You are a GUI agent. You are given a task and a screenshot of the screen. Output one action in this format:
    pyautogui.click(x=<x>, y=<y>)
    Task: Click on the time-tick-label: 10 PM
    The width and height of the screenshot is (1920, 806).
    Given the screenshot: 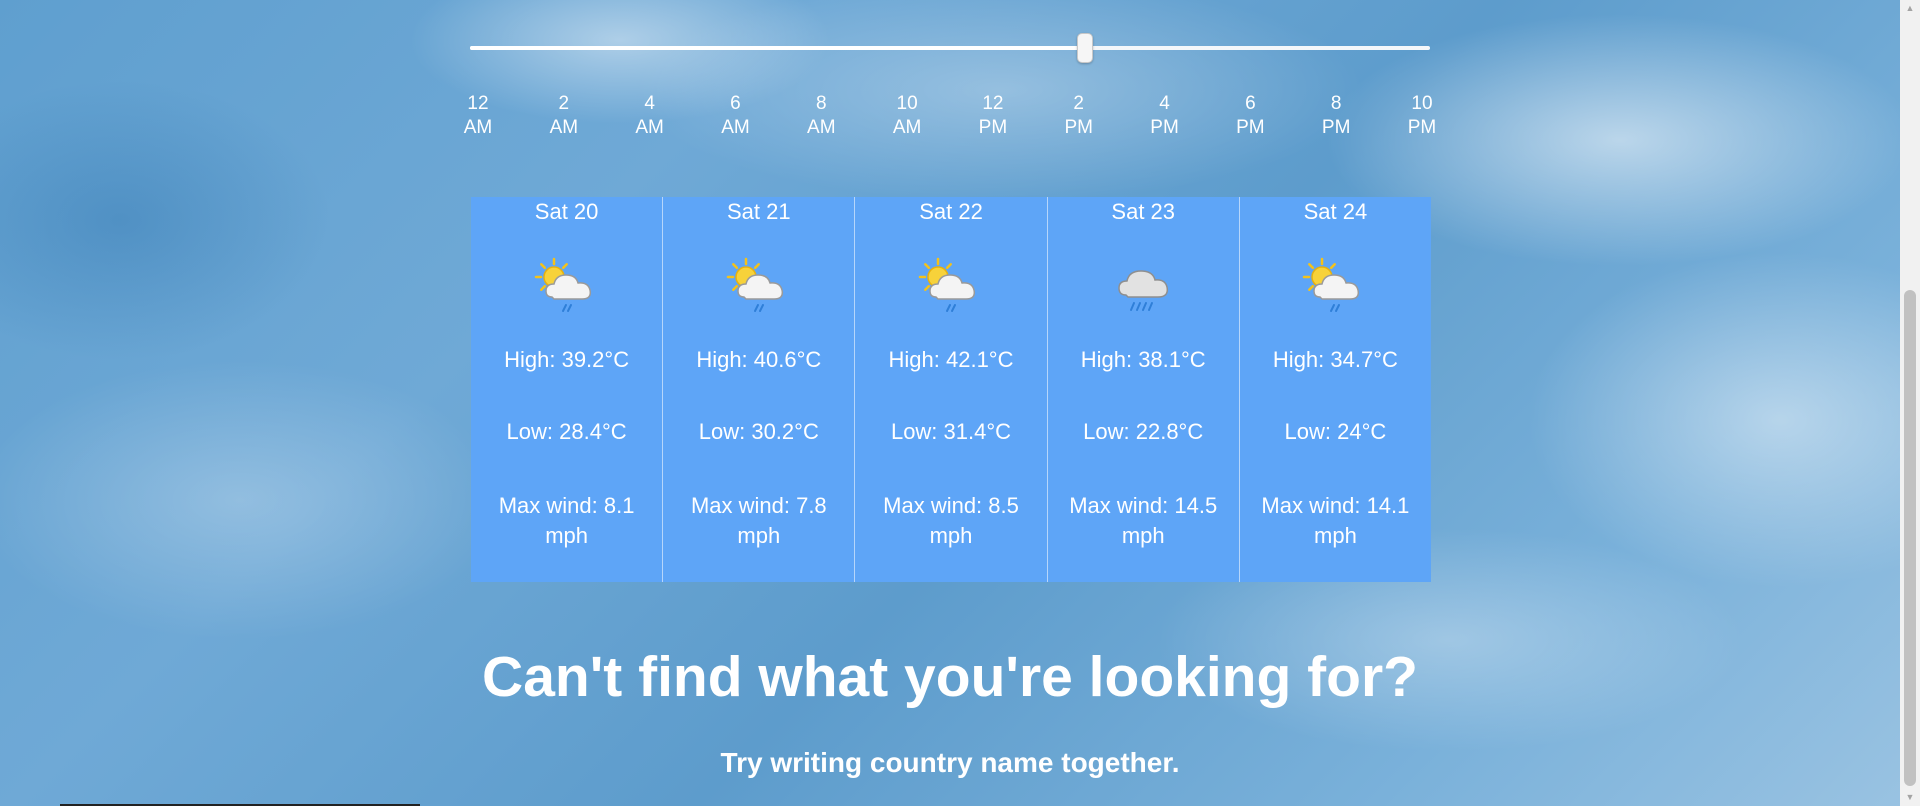 What is the action you would take?
    pyautogui.click(x=1422, y=116)
    